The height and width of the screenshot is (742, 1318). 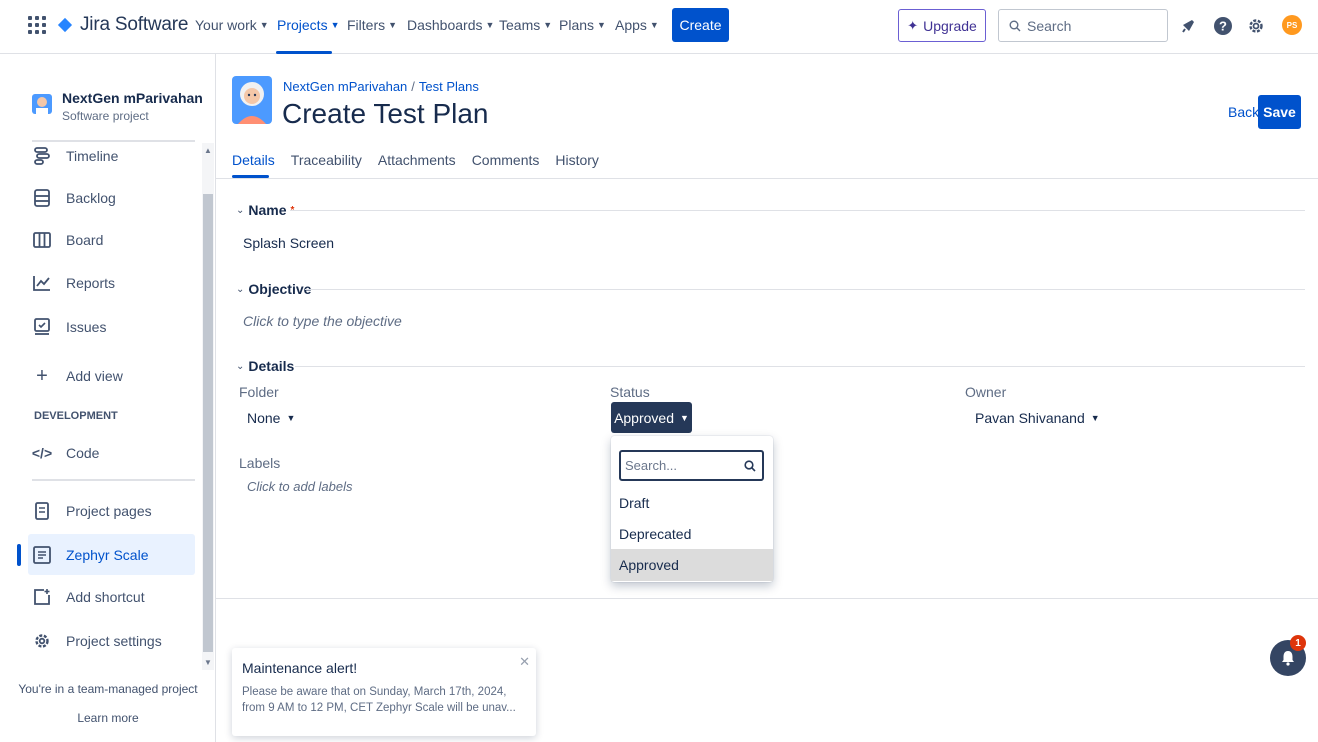 What do you see at coordinates (450, 25) in the screenshot?
I see `nav-dashboards: Dashboards ▼` at bounding box center [450, 25].